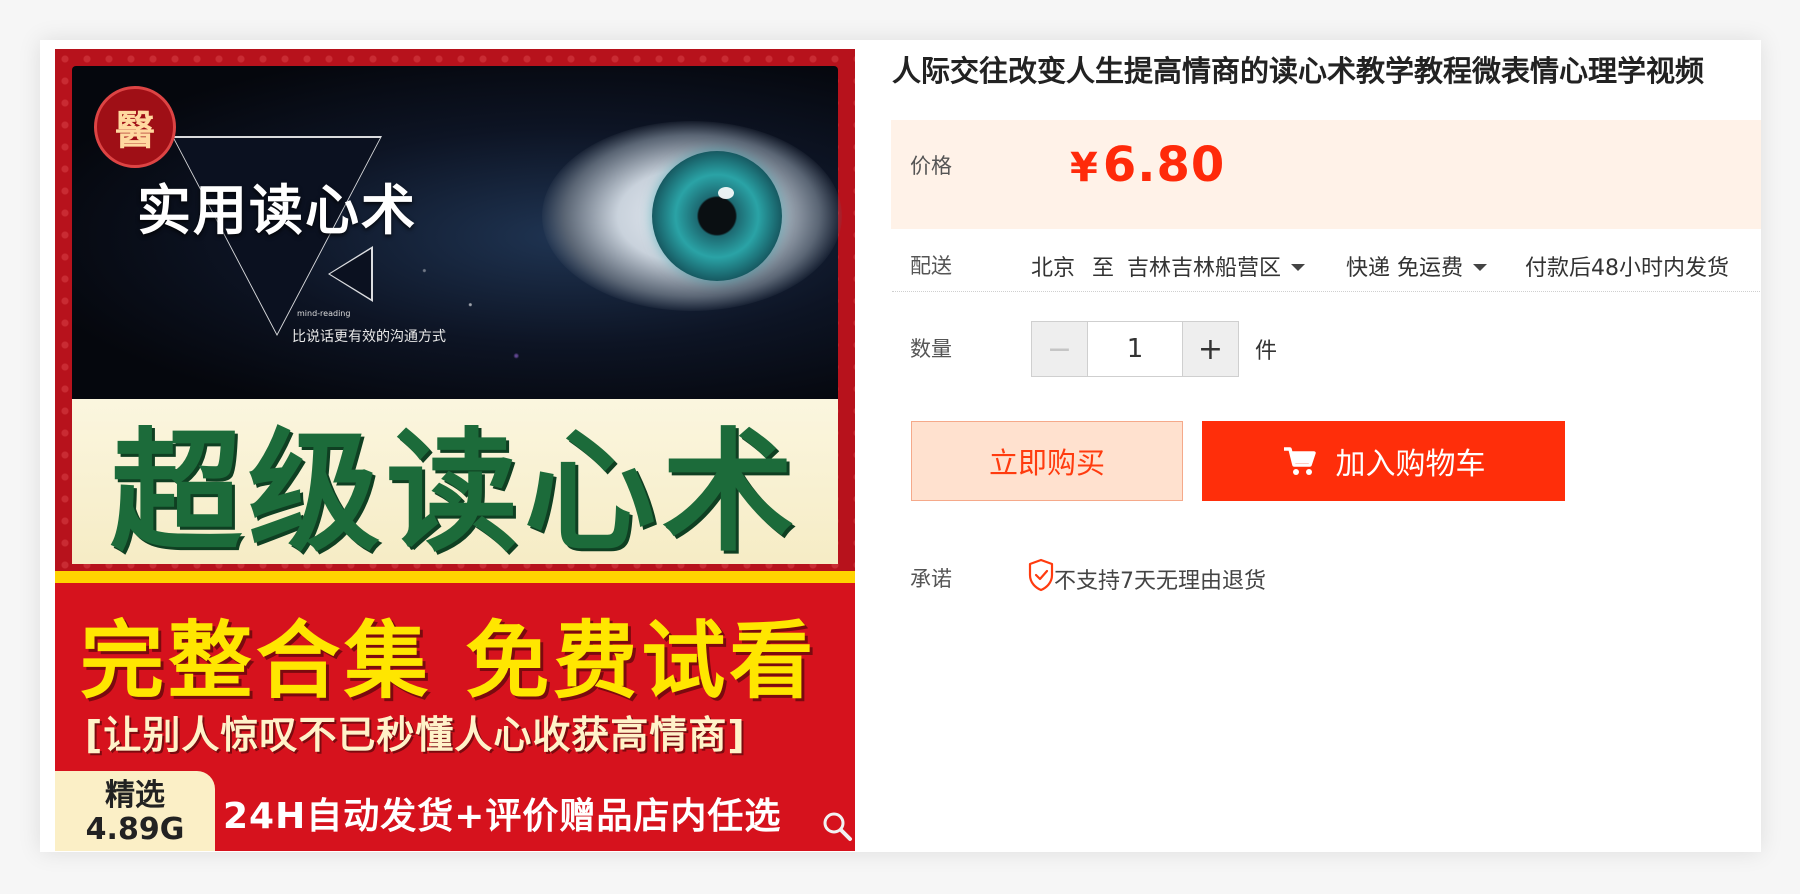  I want to click on quantity-input: 1, so click(1135, 349).